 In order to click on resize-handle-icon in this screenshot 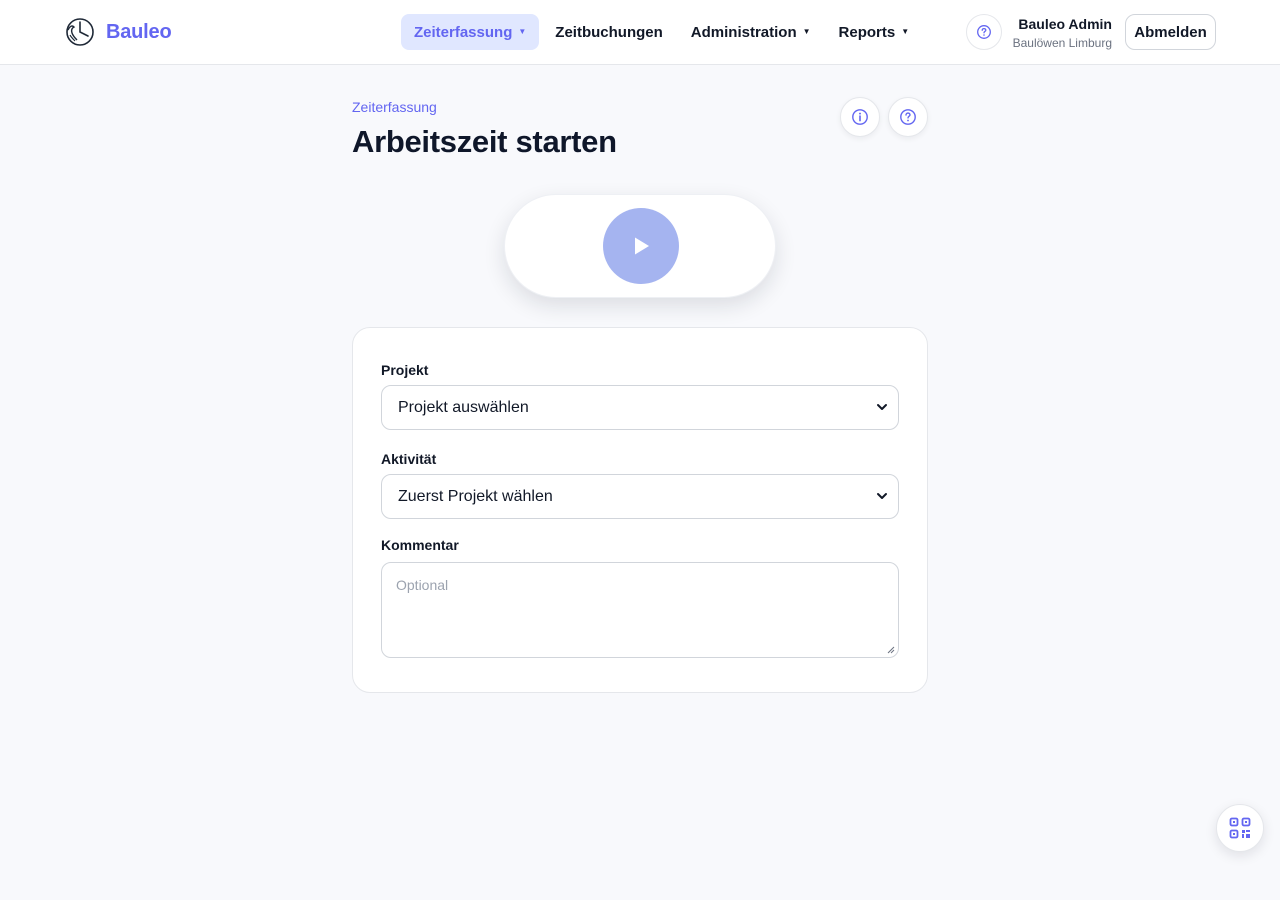, I will do `click(891, 650)`.